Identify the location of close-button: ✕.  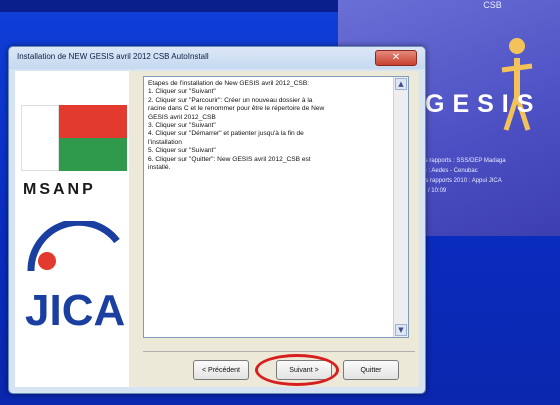
(396, 58).